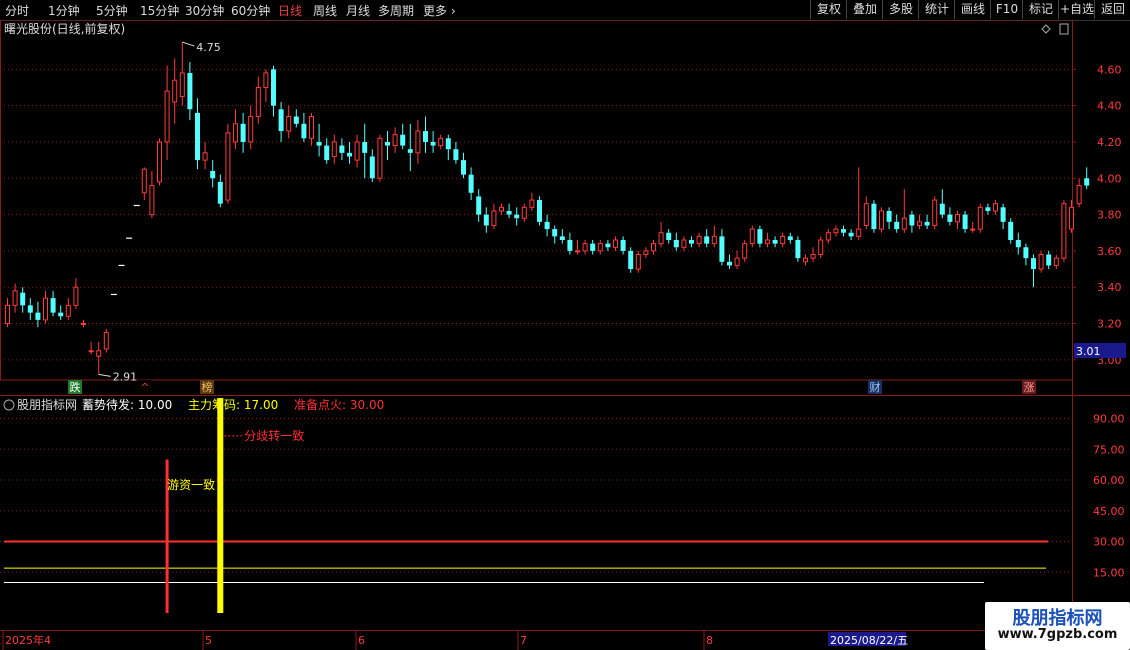 The height and width of the screenshot is (650, 1130). What do you see at coordinates (1109, 480) in the screenshot?
I see `indicator-axis-label: 60.00` at bounding box center [1109, 480].